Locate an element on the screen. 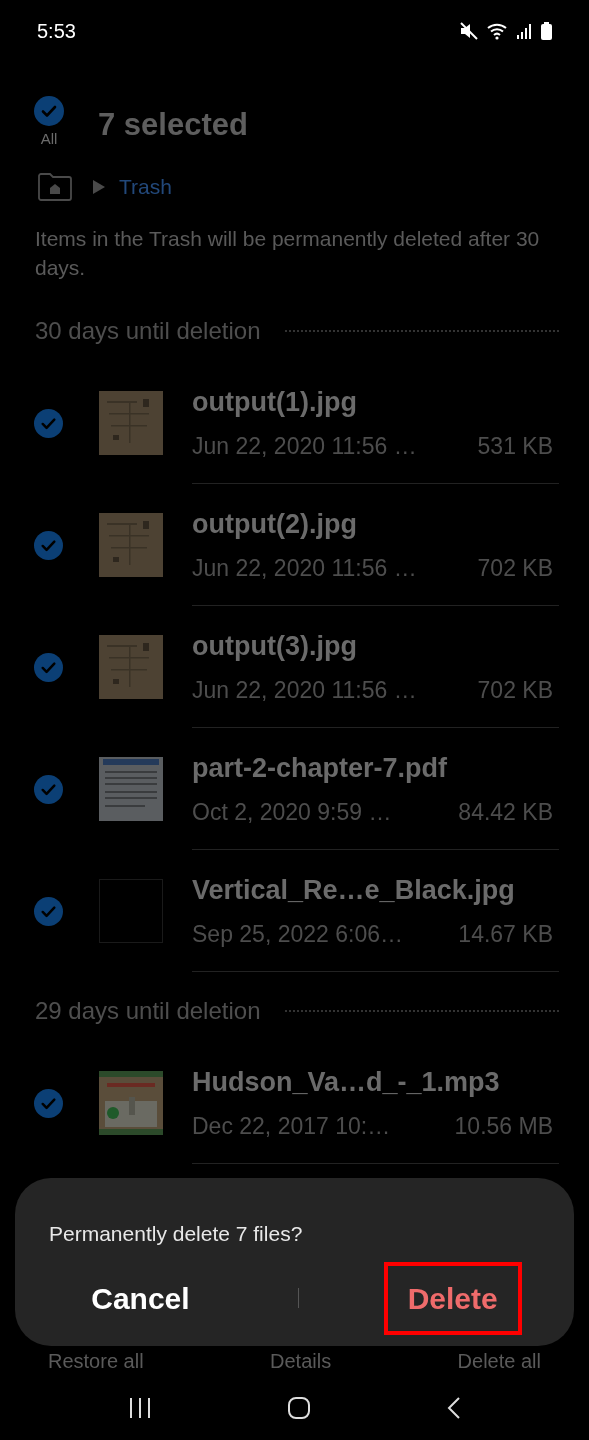 This screenshot has height=1440, width=589. wifi-icon is located at coordinates (498, 31).